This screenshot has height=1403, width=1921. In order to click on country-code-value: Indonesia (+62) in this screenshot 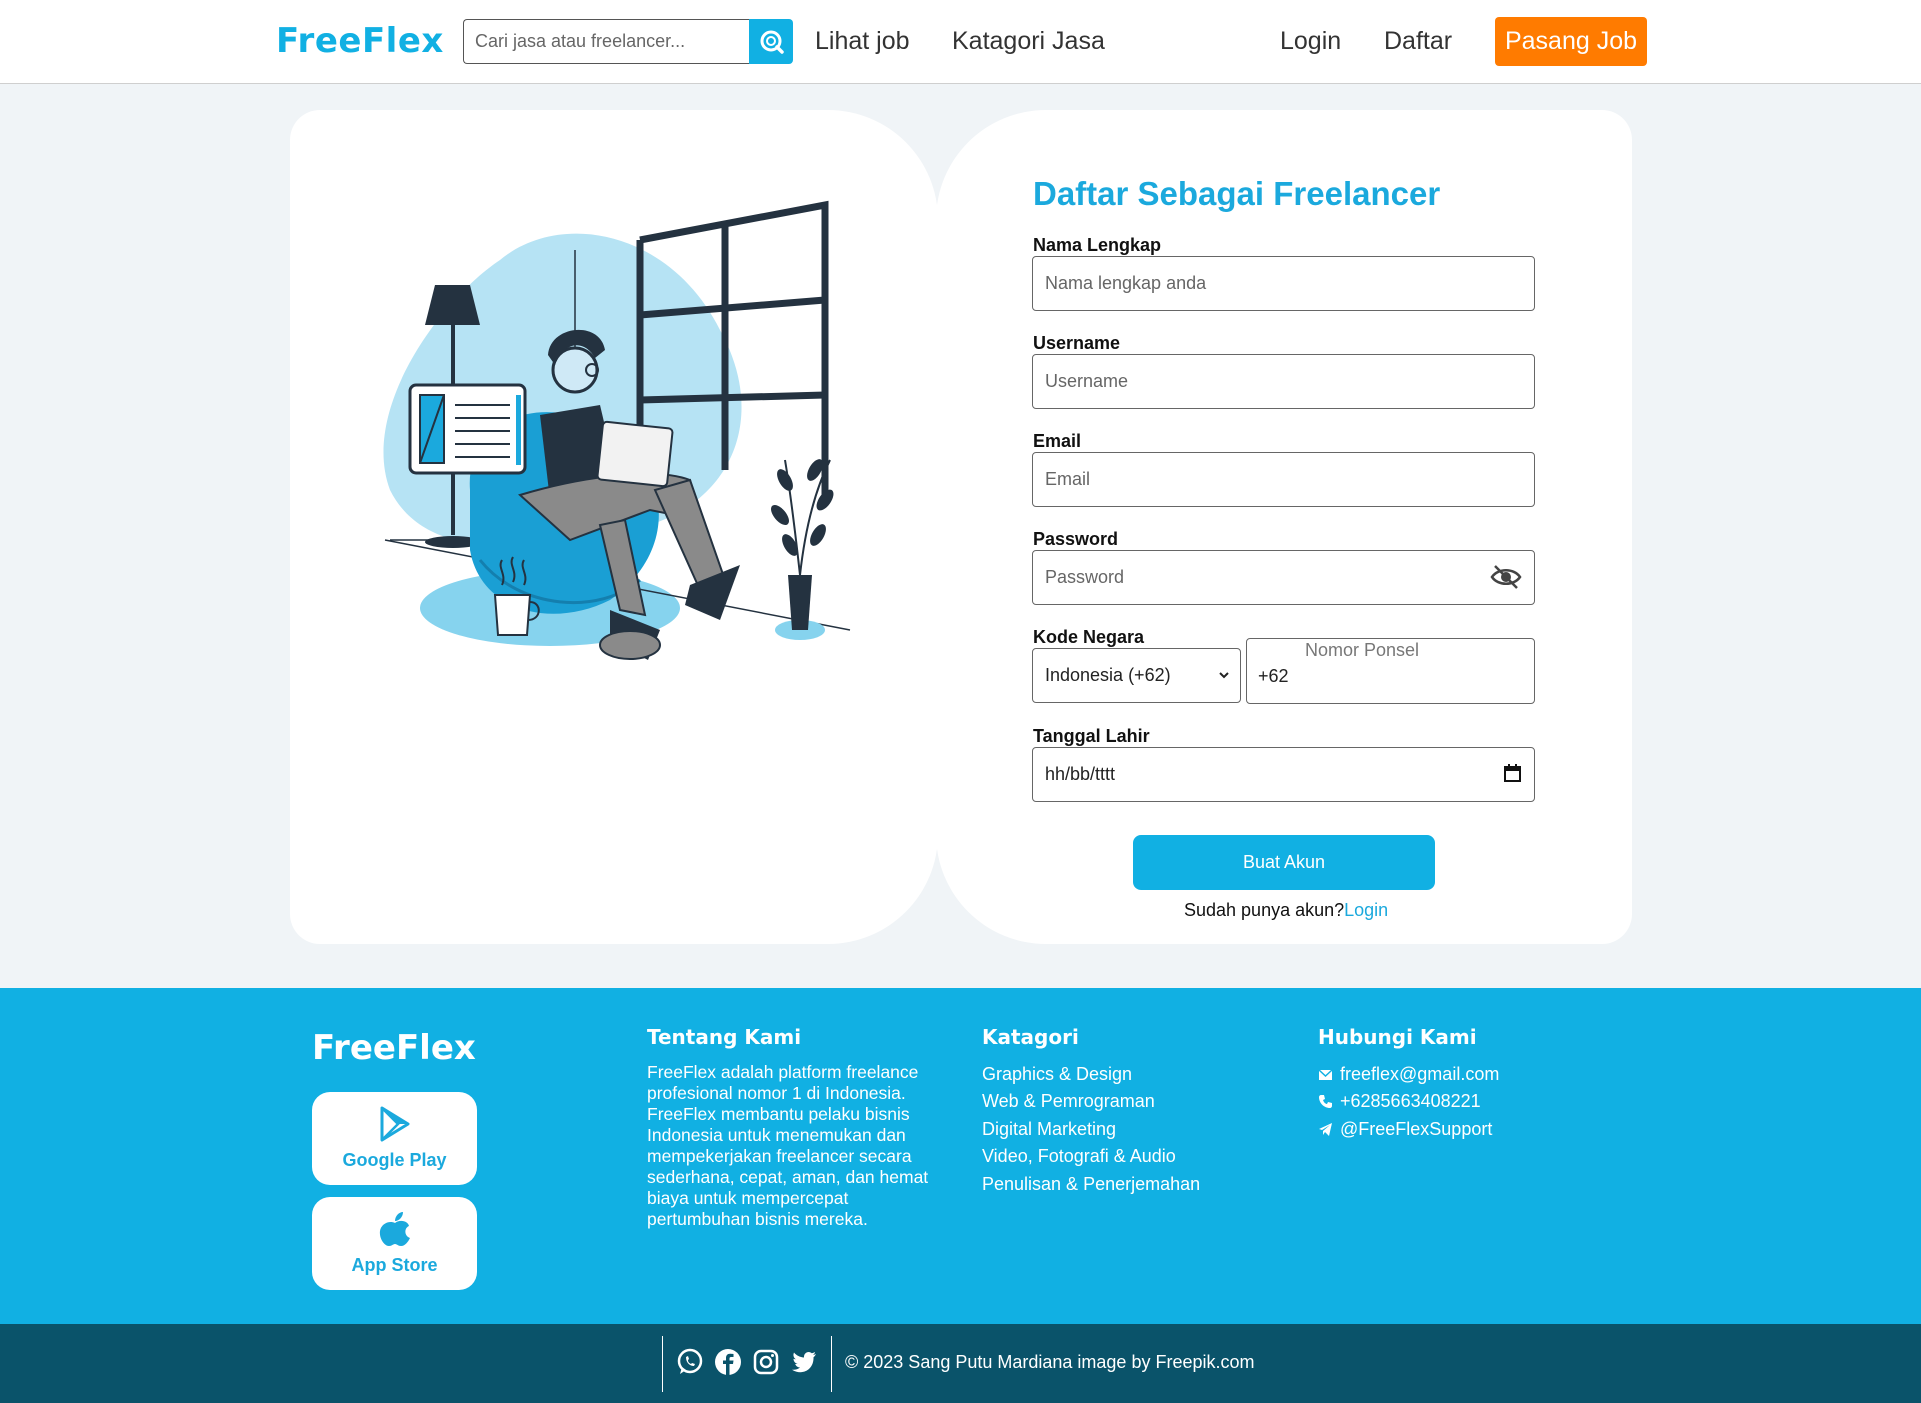, I will do `click(1108, 675)`.